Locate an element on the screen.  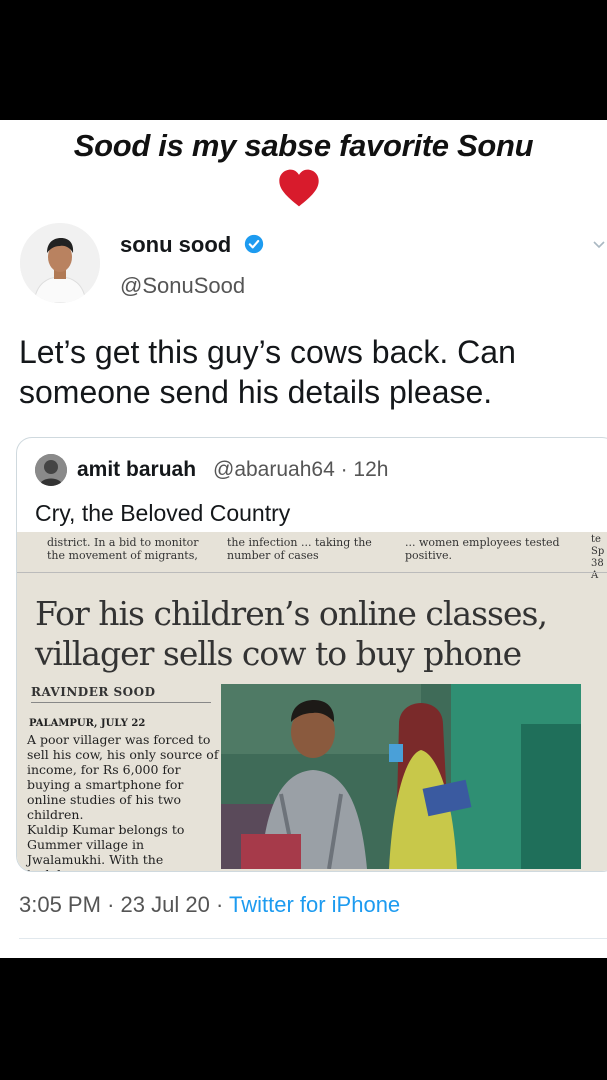
author-avatar is located at coordinates (60, 263).